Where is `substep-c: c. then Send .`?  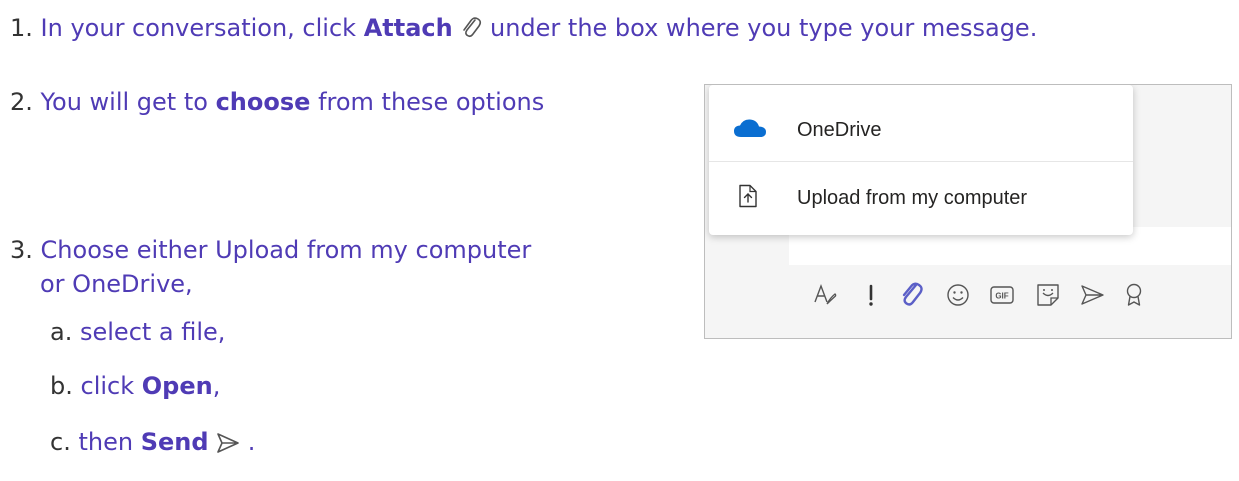 substep-c: c. then Send . is located at coordinates (152, 444).